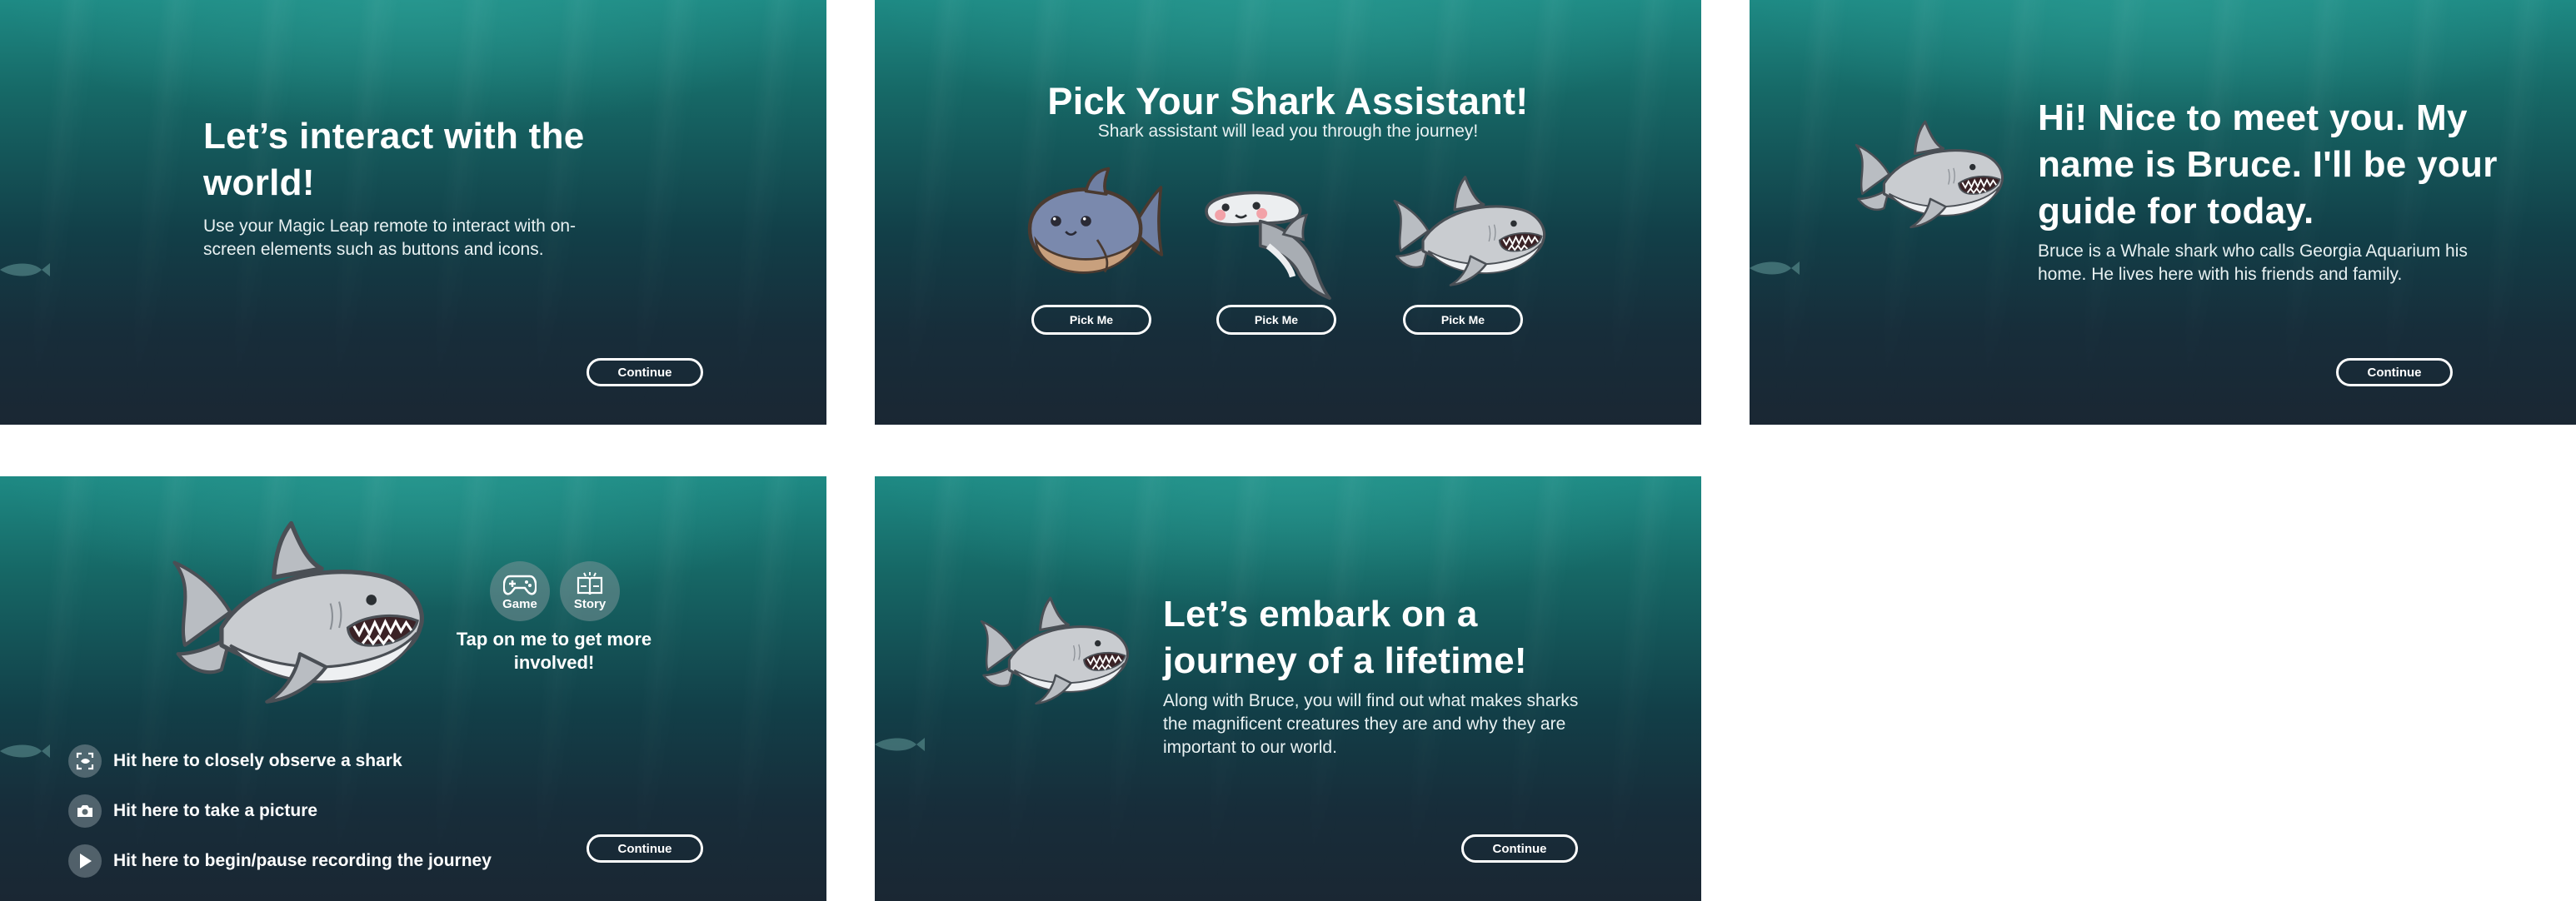  What do you see at coordinates (519, 604) in the screenshot?
I see `game-label: Game` at bounding box center [519, 604].